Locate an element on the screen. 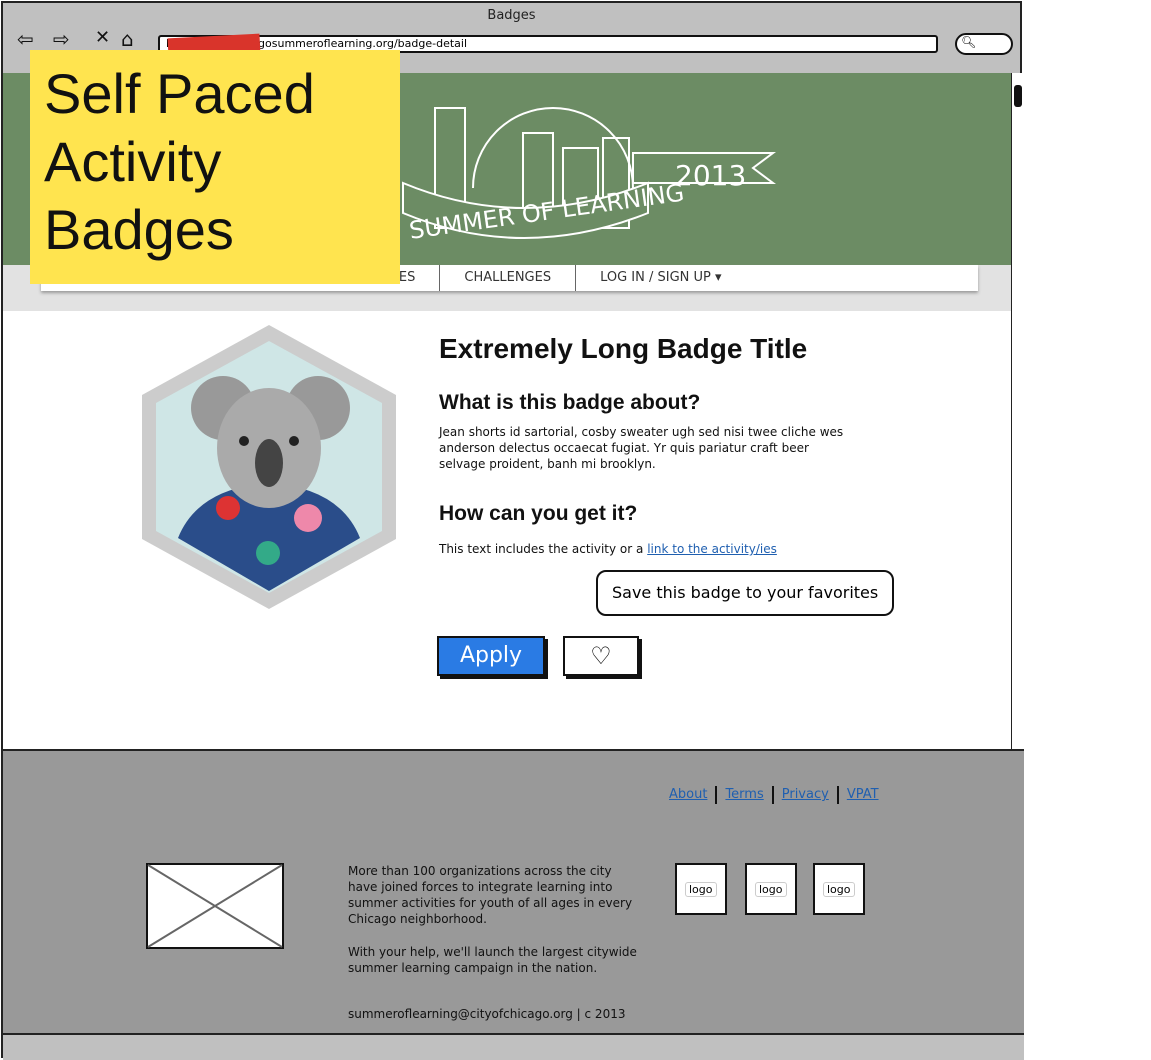  footer-link-terms: Terms is located at coordinates (745, 795).